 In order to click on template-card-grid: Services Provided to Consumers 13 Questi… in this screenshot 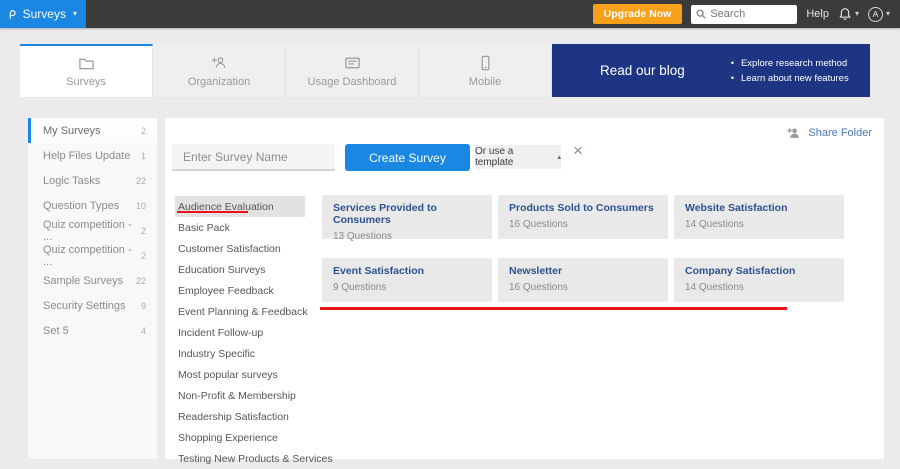, I will do `click(583, 248)`.